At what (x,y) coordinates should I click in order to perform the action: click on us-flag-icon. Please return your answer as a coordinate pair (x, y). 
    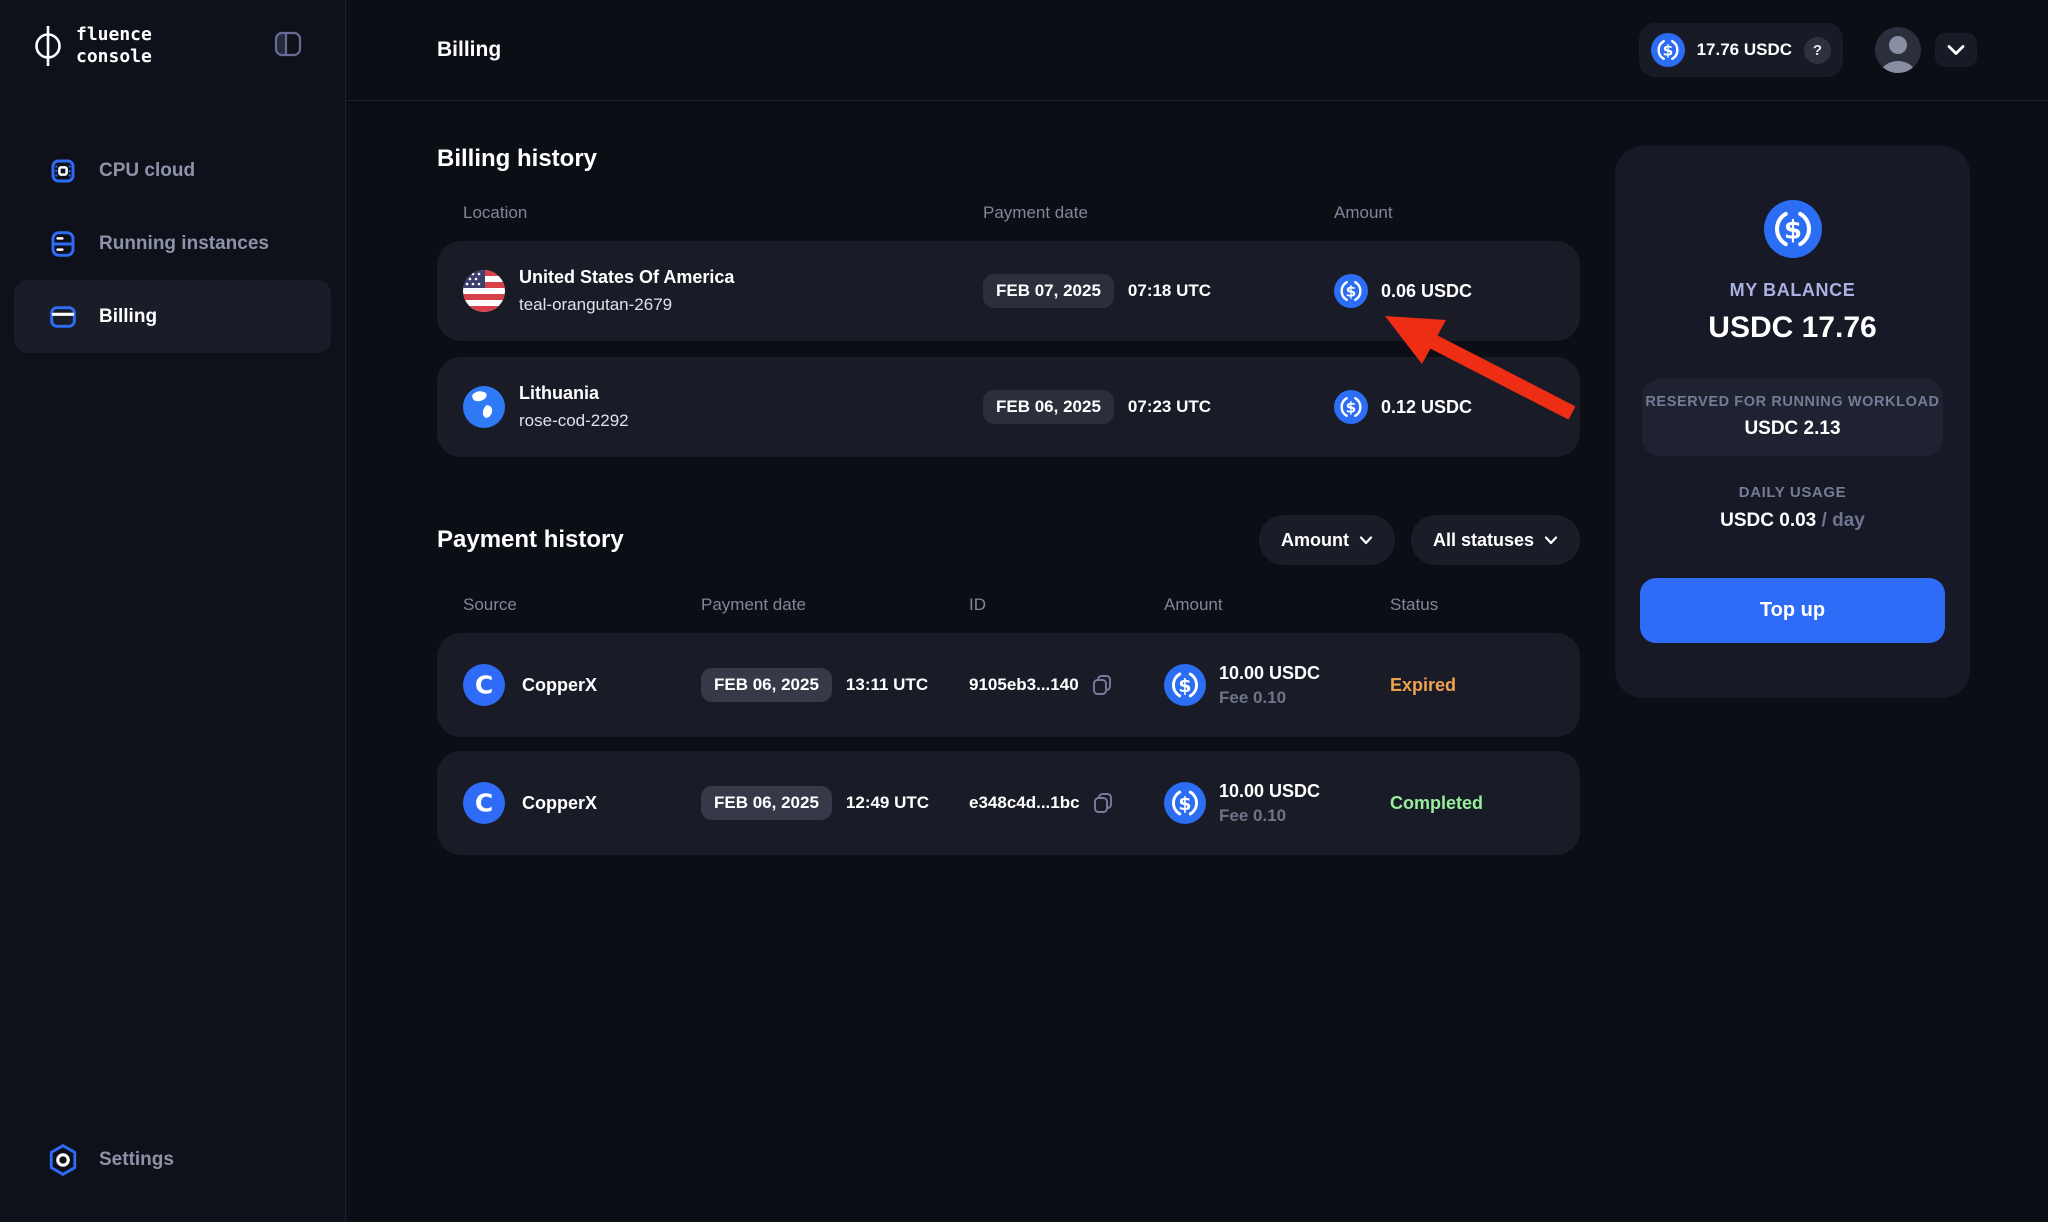
    Looking at the image, I should click on (484, 291).